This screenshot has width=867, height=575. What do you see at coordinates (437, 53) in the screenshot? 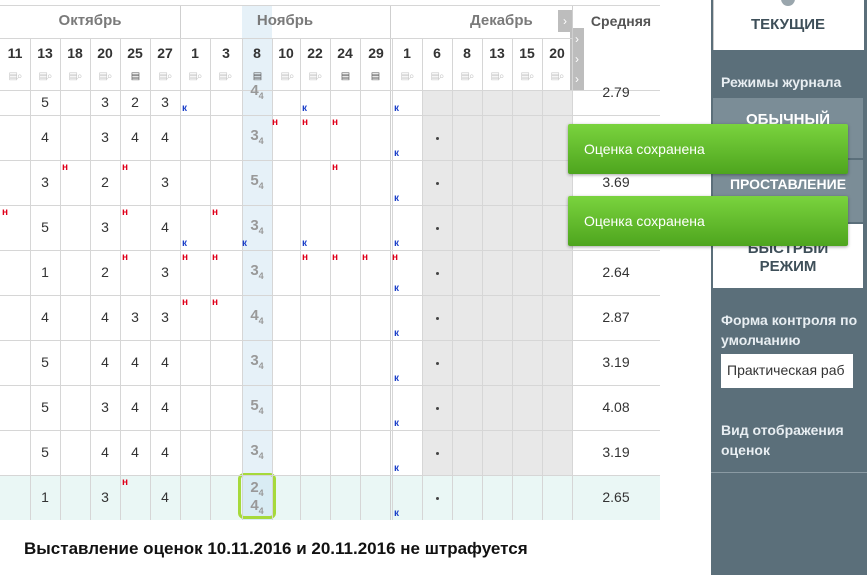
I see `day-header: 6` at bounding box center [437, 53].